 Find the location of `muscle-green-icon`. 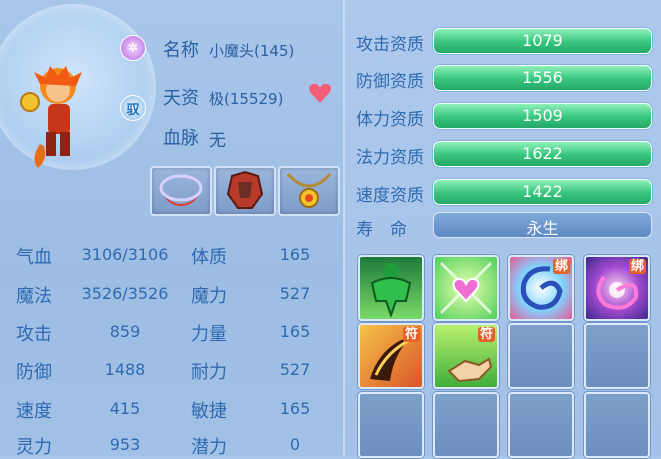

muscle-green-icon is located at coordinates (391, 290).